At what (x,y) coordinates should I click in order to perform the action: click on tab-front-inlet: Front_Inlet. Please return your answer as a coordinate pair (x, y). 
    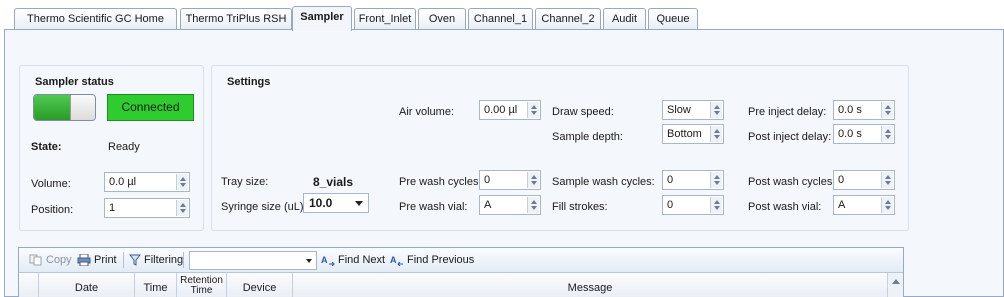
    Looking at the image, I should click on (385, 19).